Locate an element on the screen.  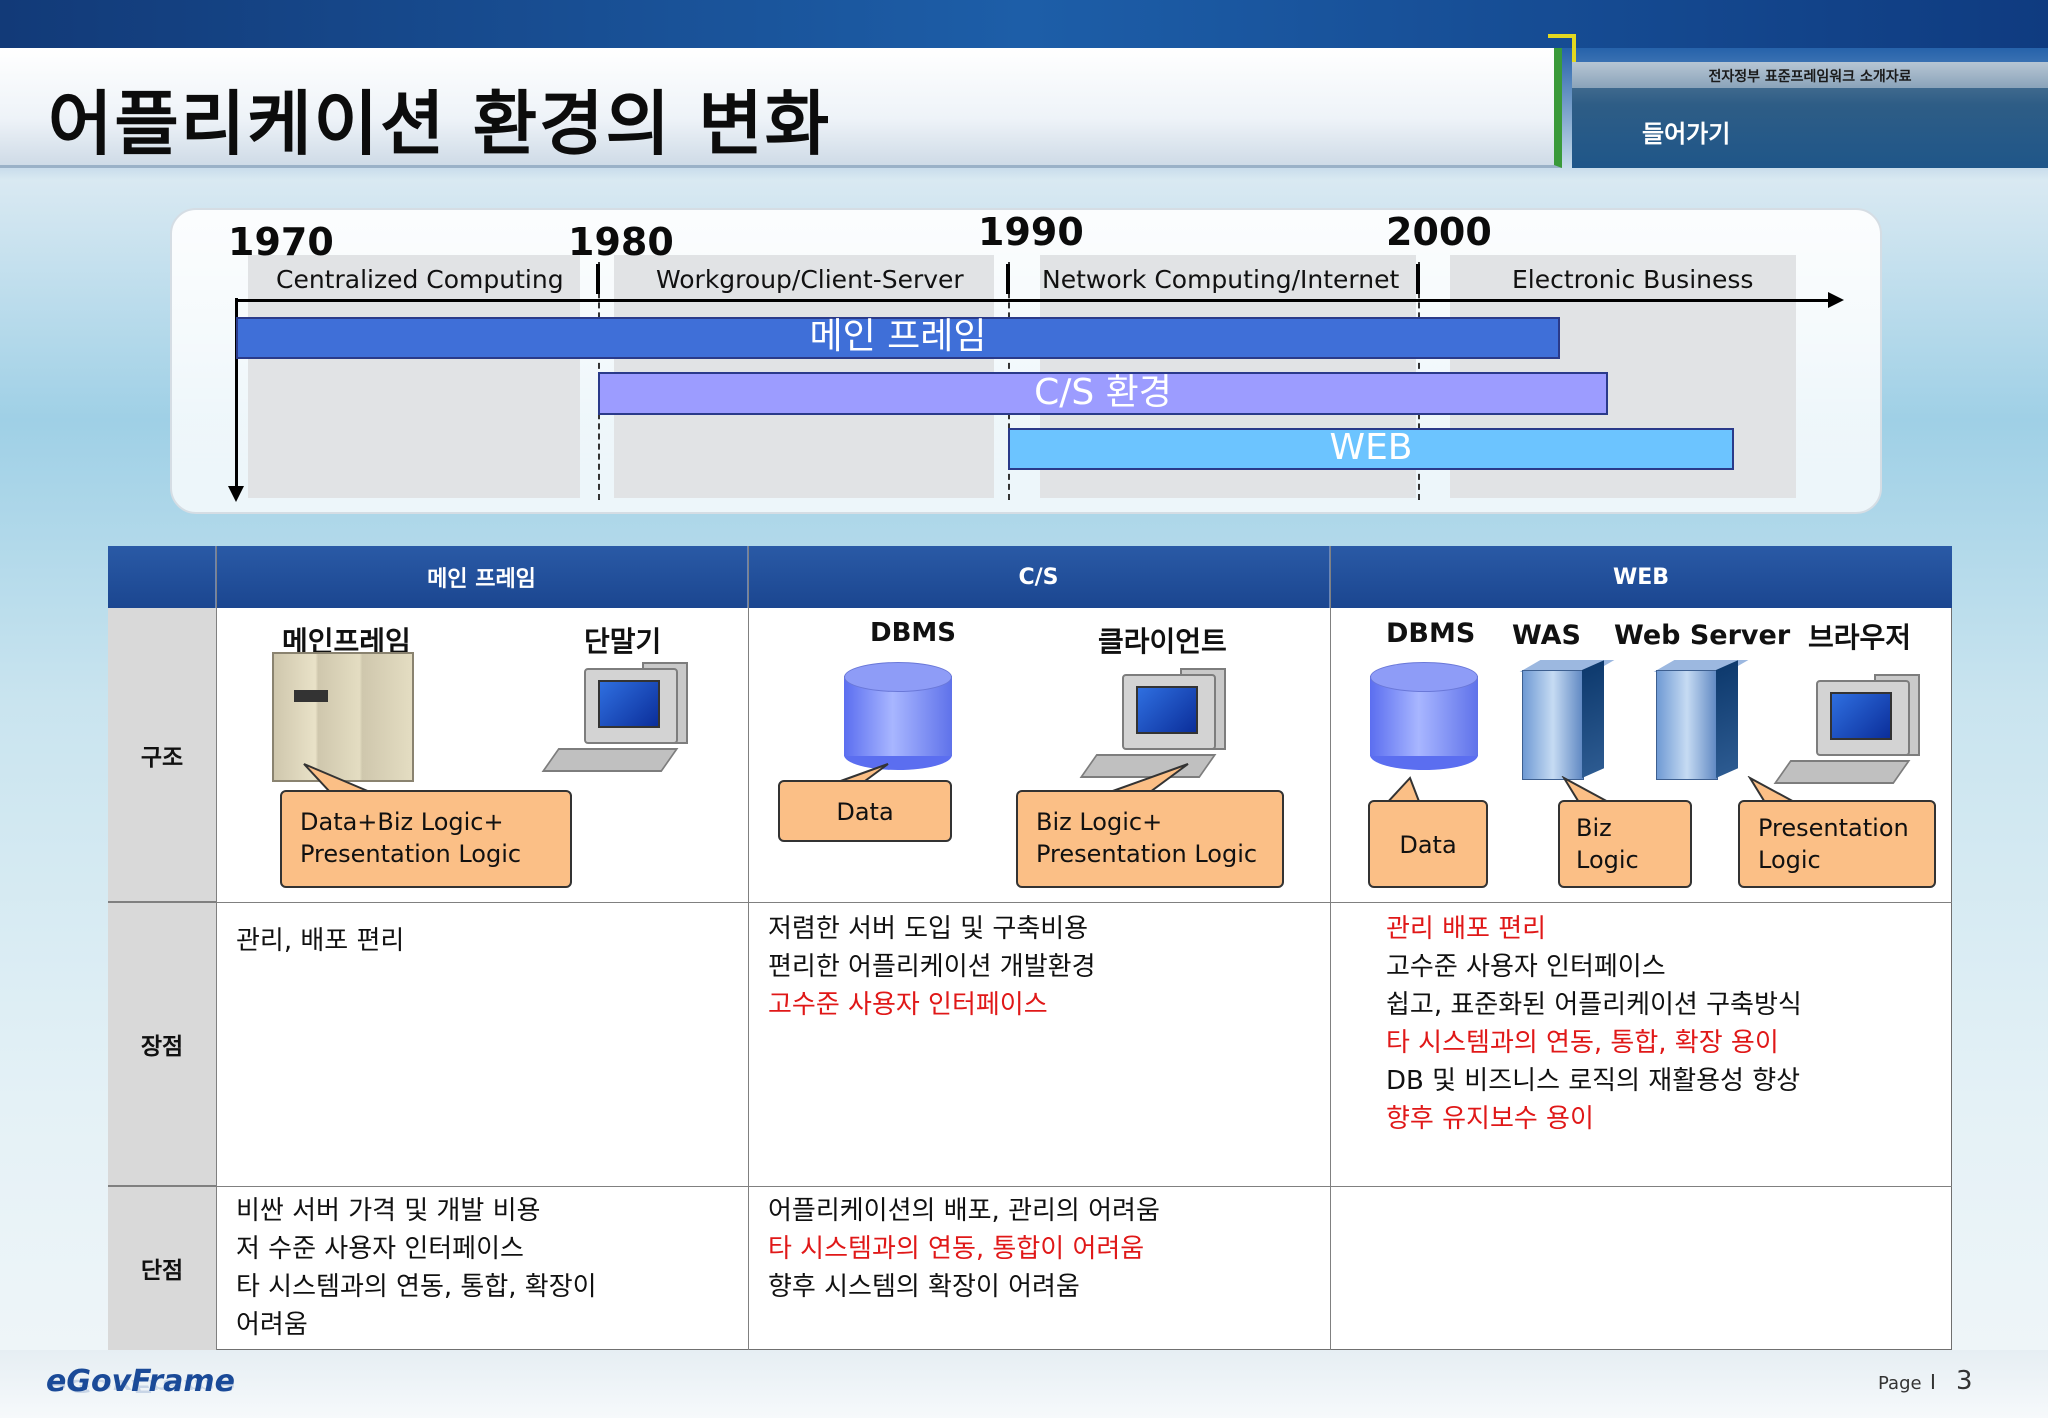
label-cs-dbms: DBMS is located at coordinates (913, 633).